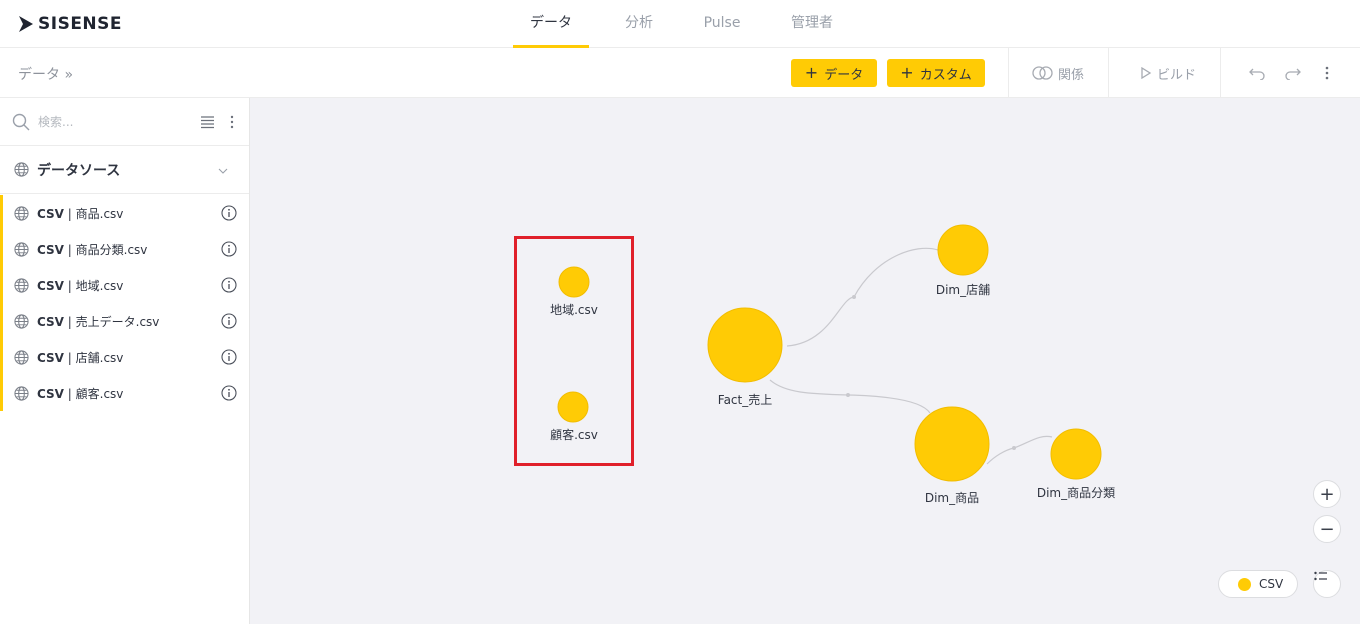 The width and height of the screenshot is (1360, 624). I want to click on datasource-section-header: データソース, so click(124, 170).